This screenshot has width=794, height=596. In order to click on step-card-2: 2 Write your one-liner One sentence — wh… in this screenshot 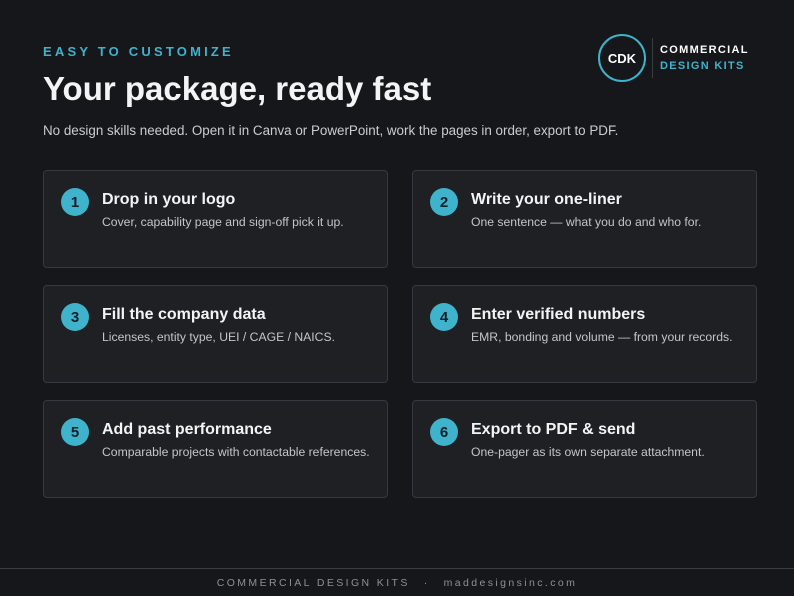, I will do `click(584, 219)`.